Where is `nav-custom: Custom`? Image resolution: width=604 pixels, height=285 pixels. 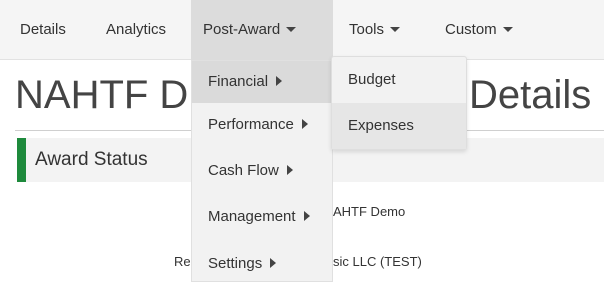 nav-custom: Custom is located at coordinates (479, 30).